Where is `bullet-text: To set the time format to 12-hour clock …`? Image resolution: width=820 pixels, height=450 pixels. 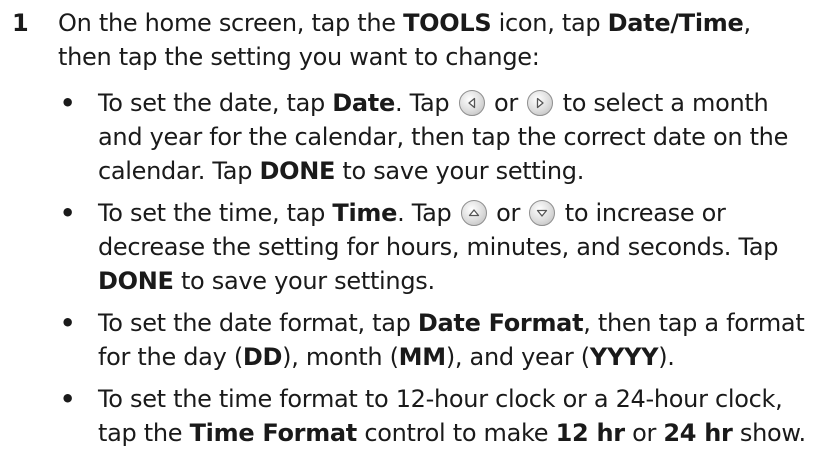
bullet-text: To set the time format to 12-hour clock … is located at coordinates (455, 416).